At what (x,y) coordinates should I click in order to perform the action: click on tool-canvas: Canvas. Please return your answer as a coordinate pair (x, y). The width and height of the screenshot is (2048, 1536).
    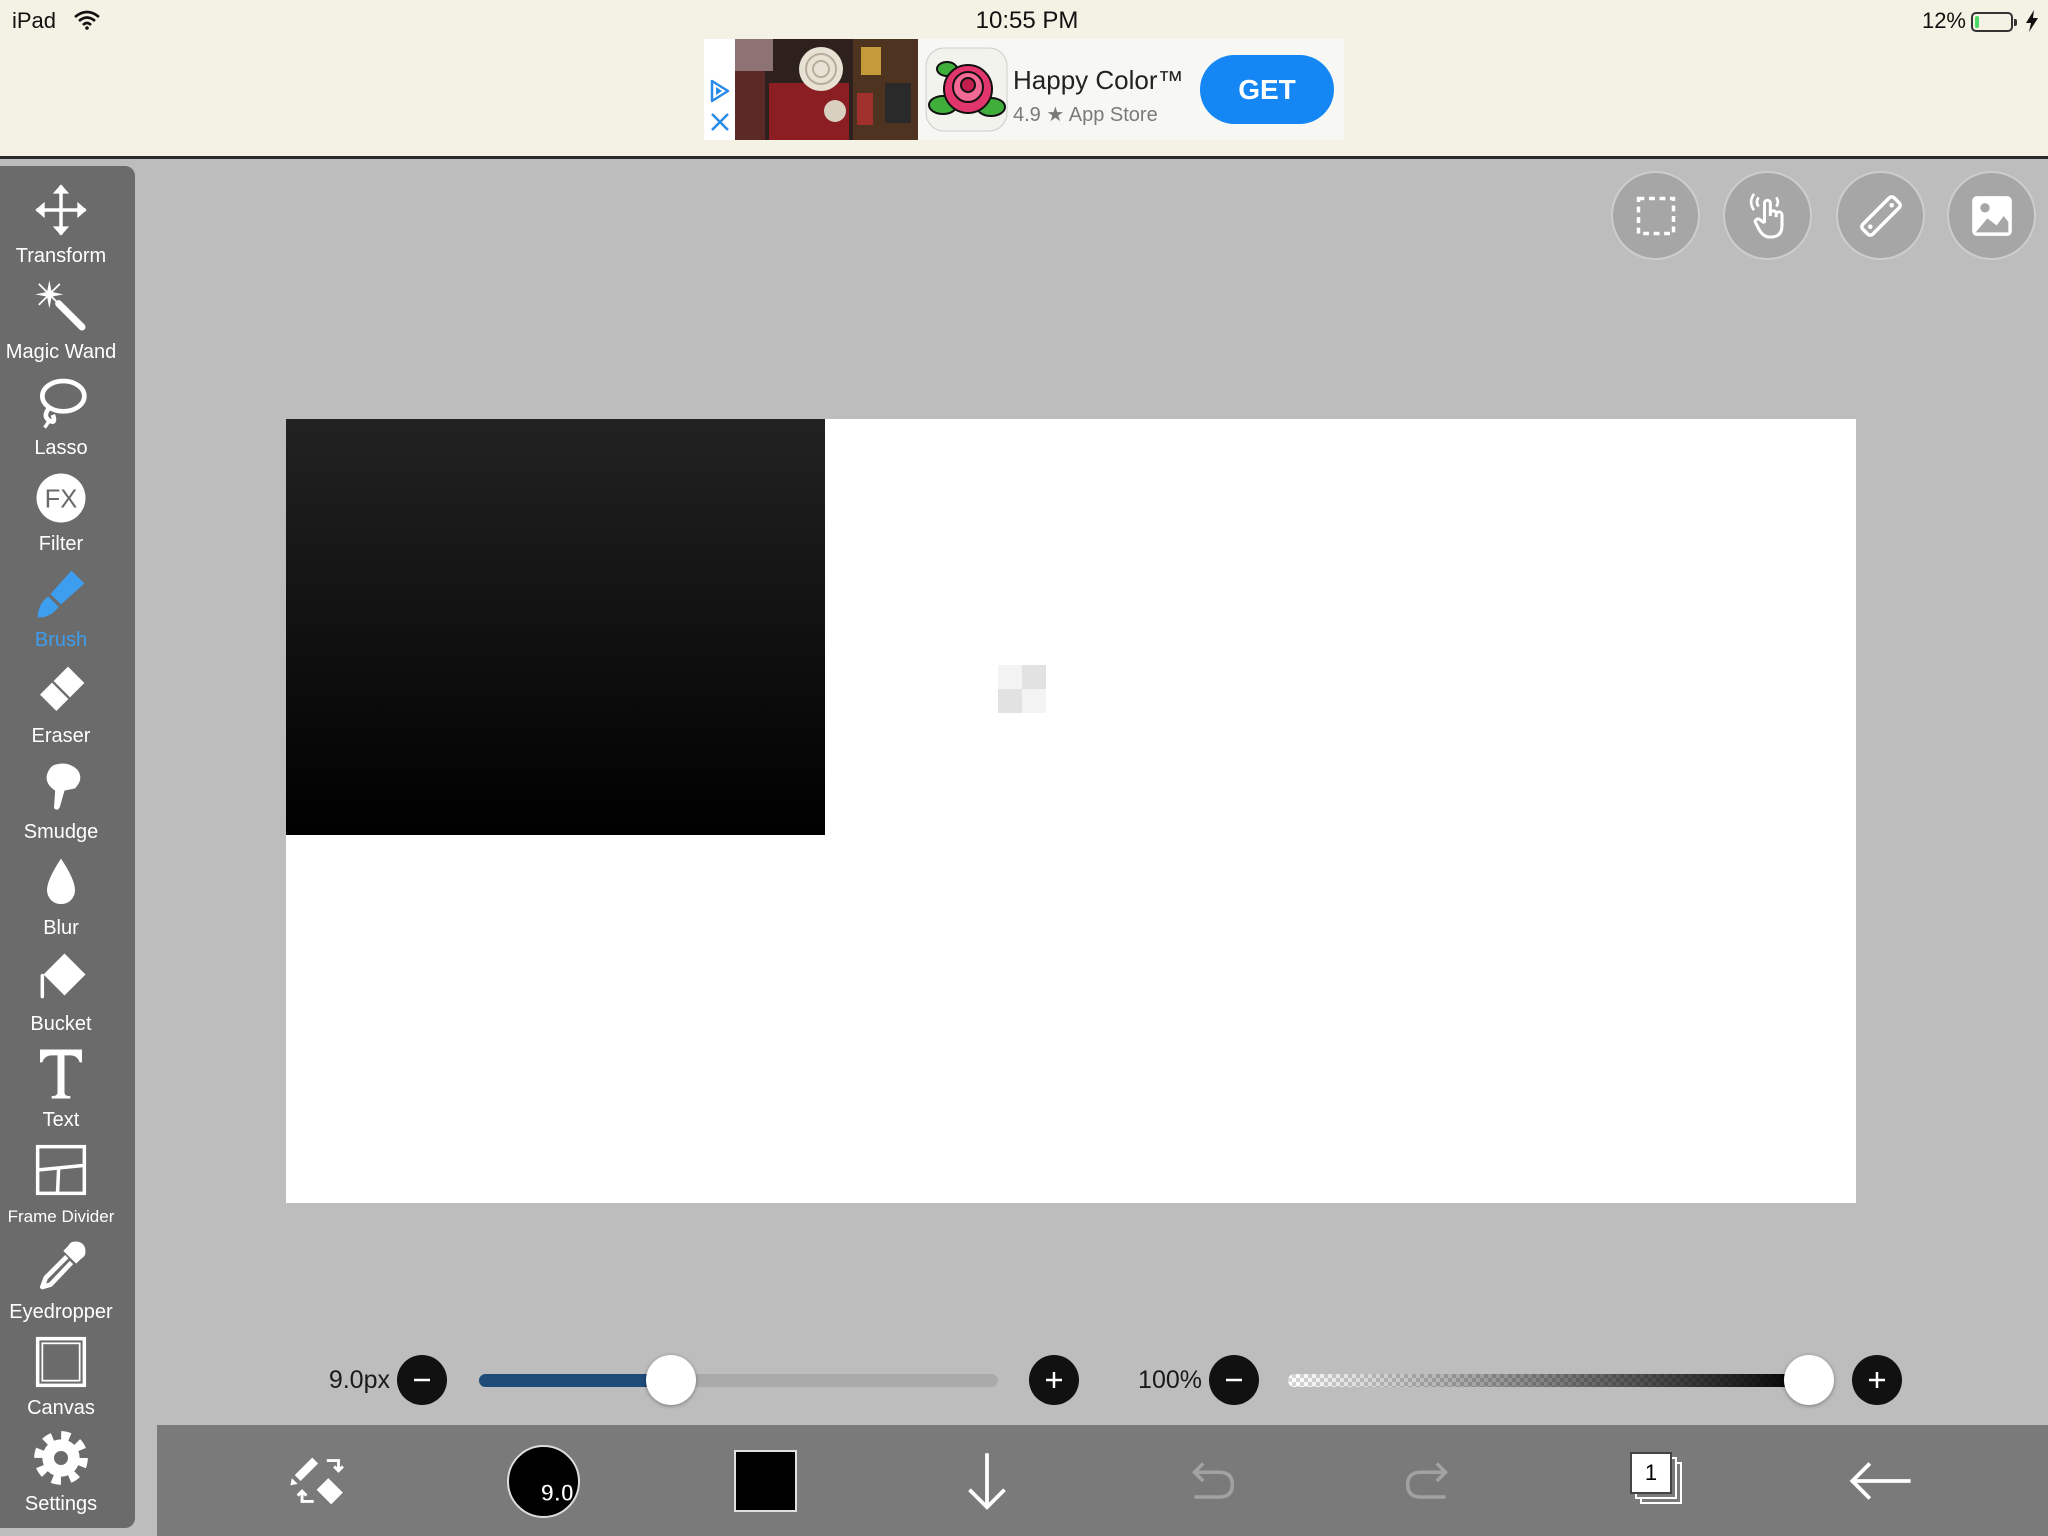
    Looking at the image, I should click on (61, 1368).